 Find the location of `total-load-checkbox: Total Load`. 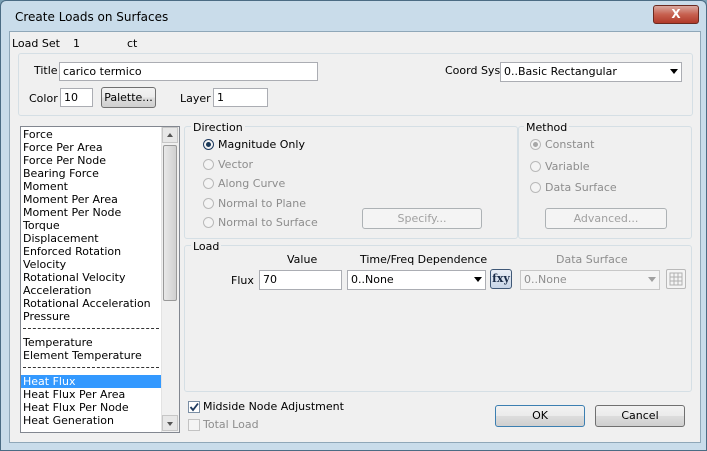

total-load-checkbox: Total Load is located at coordinates (288, 425).